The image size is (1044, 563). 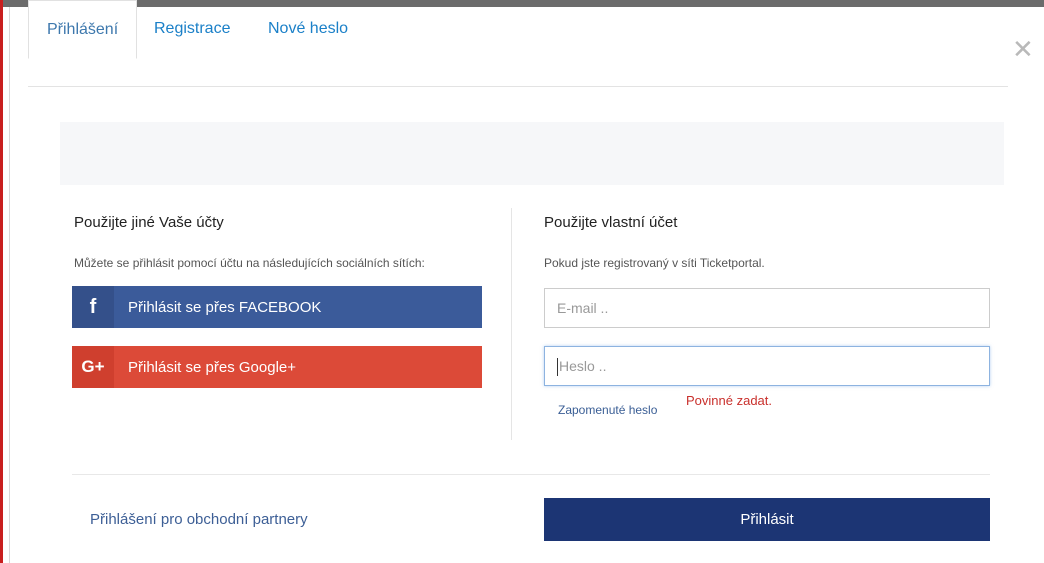 I want to click on tab-login: Přihlášení, so click(x=83, y=29).